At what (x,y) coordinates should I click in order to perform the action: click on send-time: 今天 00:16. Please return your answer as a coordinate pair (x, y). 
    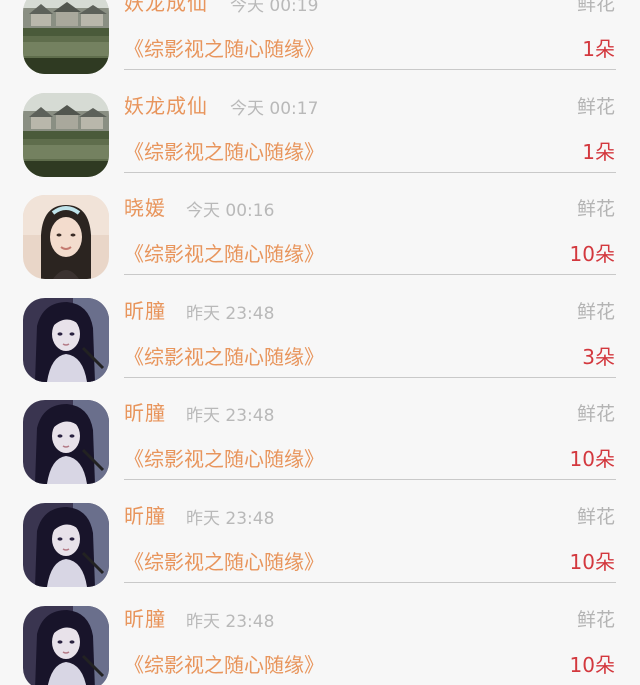
    Looking at the image, I should click on (230, 211).